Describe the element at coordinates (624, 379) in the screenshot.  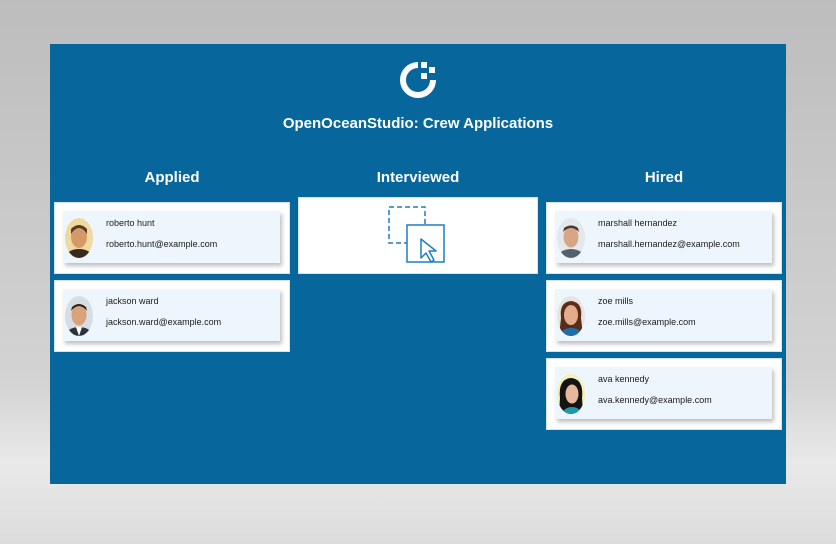
I see `candidate-name: ava kennedy` at that location.